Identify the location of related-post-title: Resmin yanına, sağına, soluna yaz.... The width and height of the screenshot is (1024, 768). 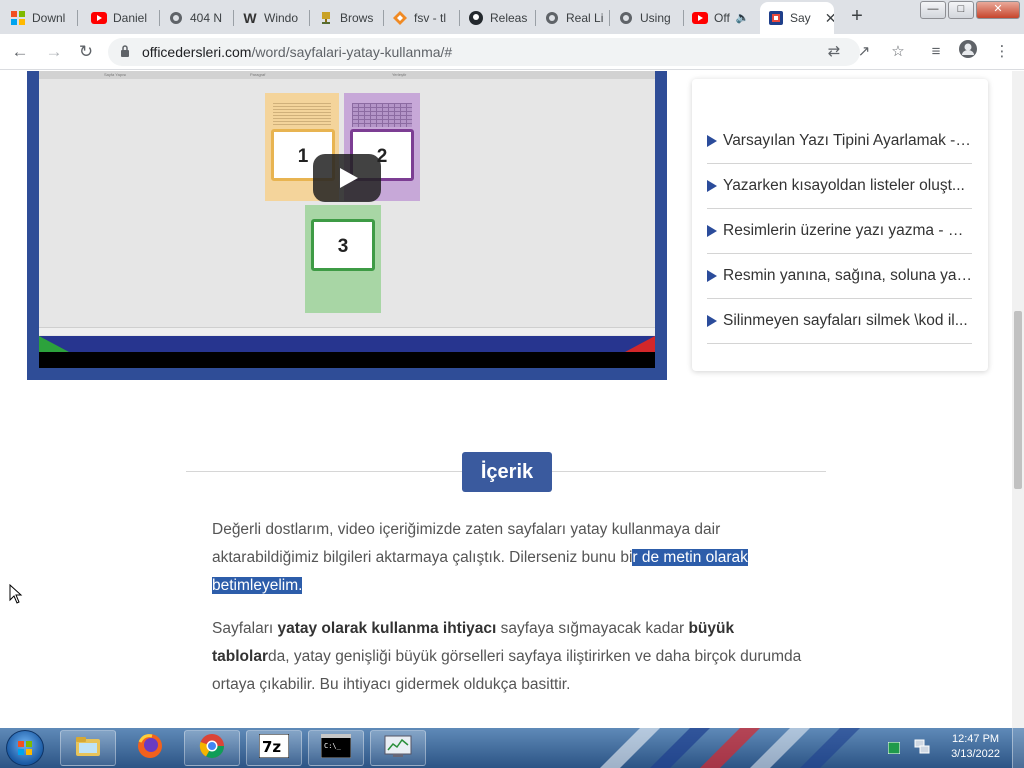
(847, 276).